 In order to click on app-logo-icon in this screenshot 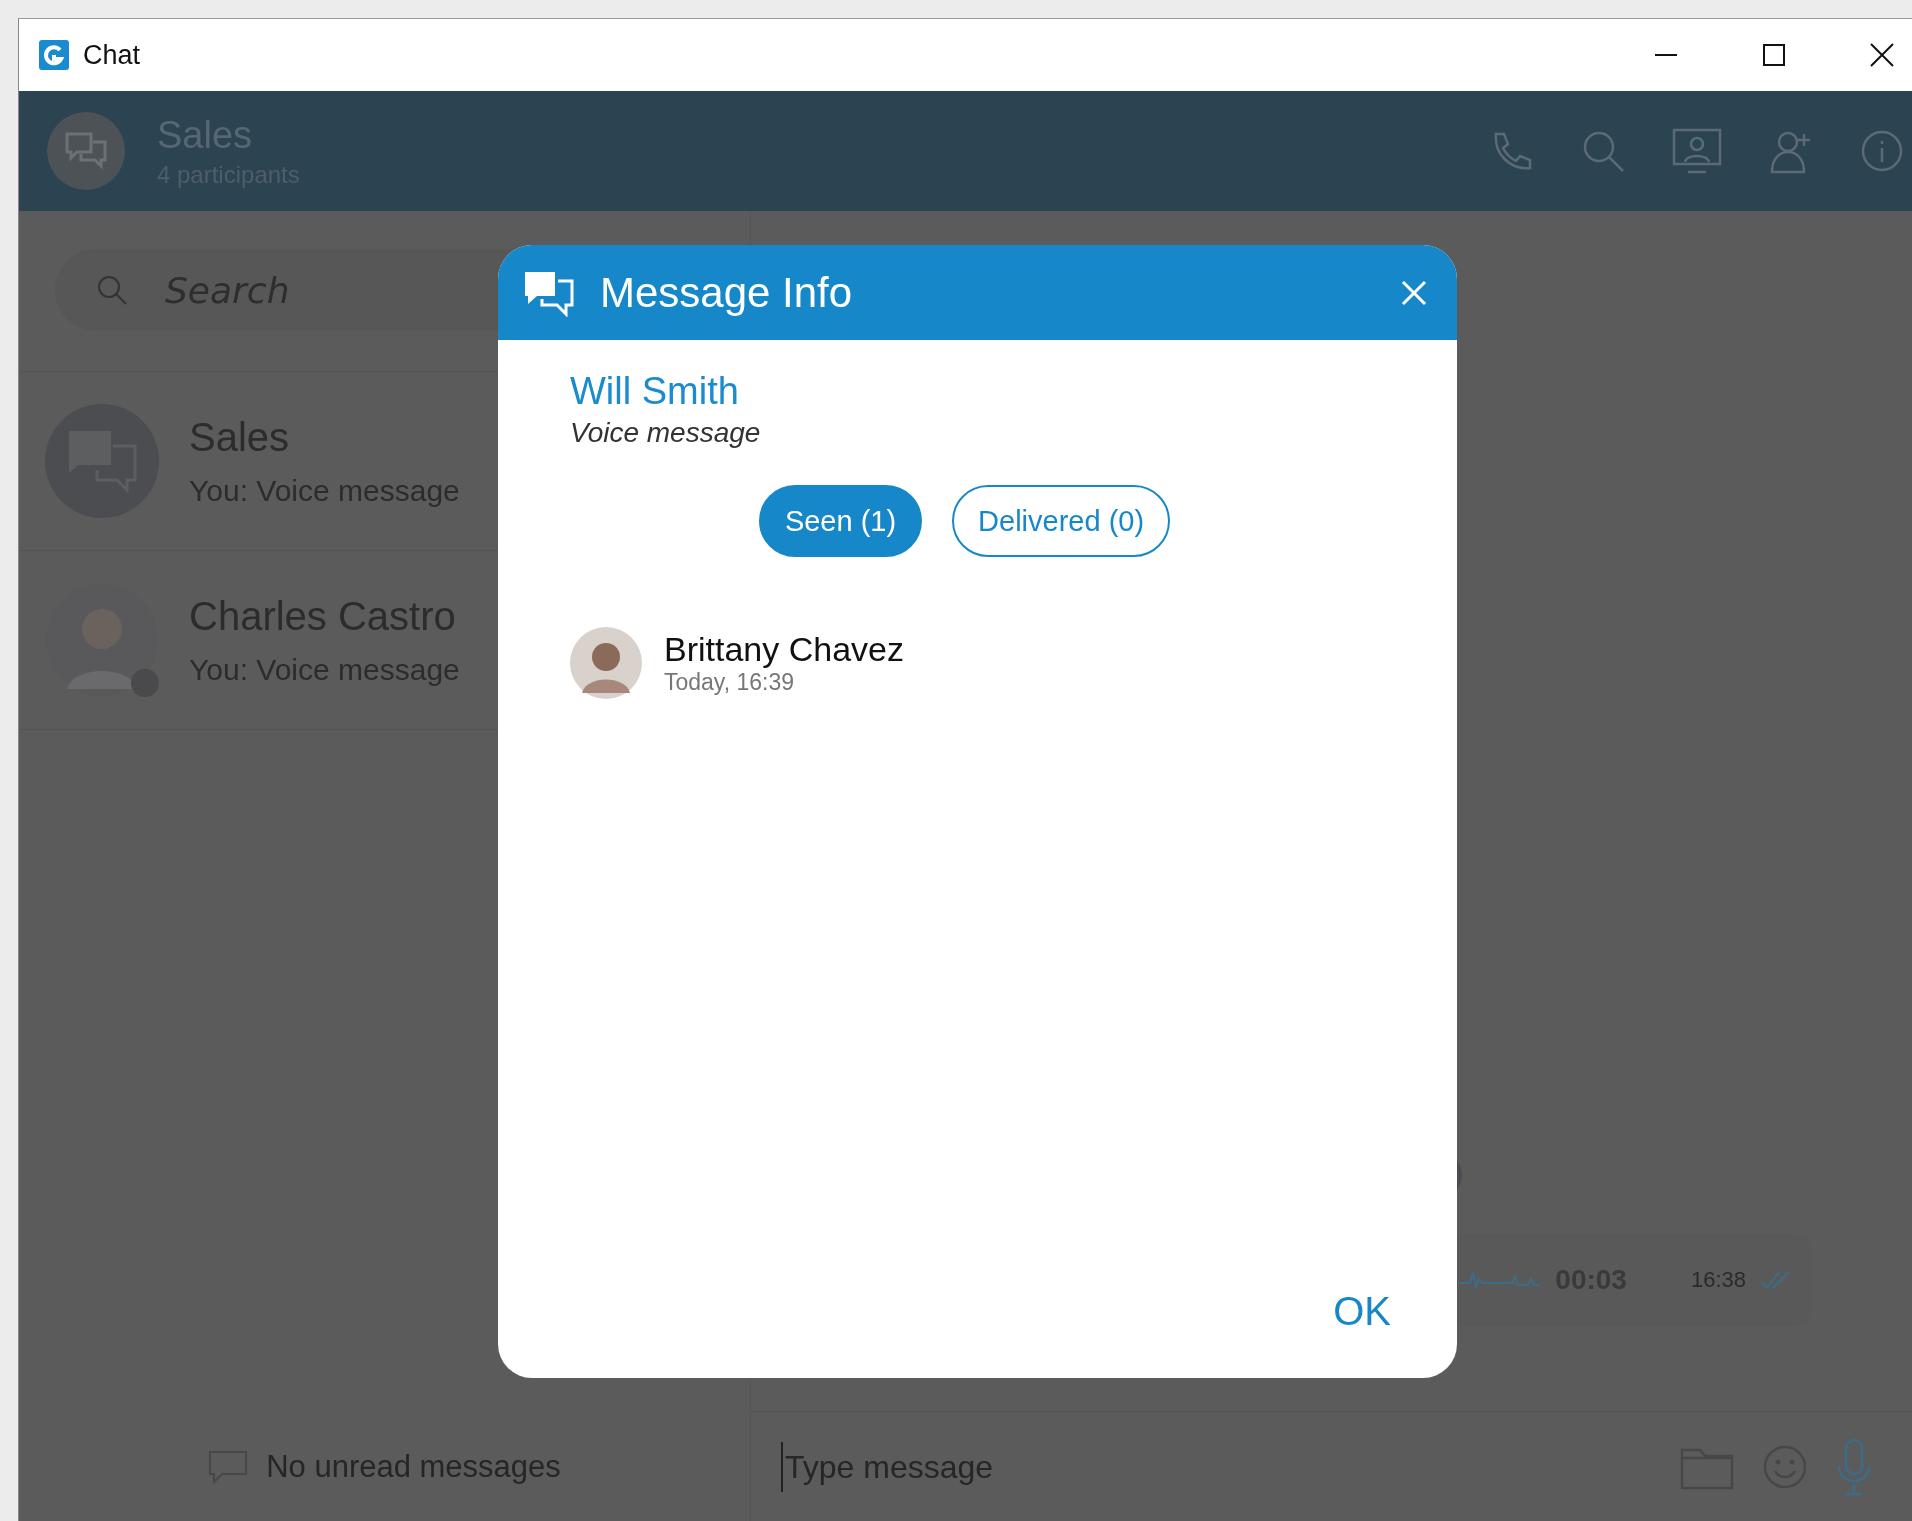, I will do `click(54, 55)`.